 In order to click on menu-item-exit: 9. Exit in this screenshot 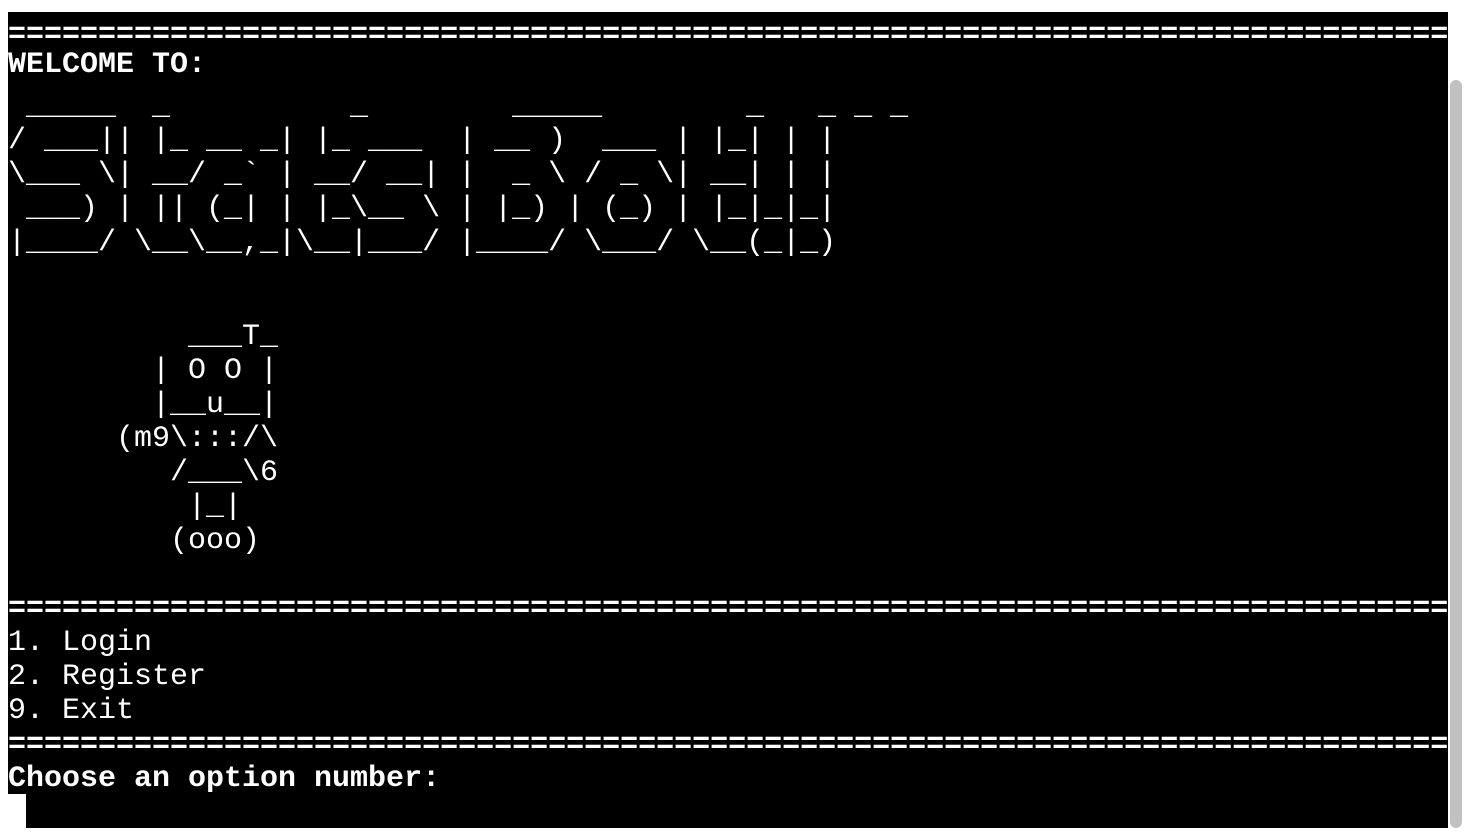, I will do `click(71, 711)`.